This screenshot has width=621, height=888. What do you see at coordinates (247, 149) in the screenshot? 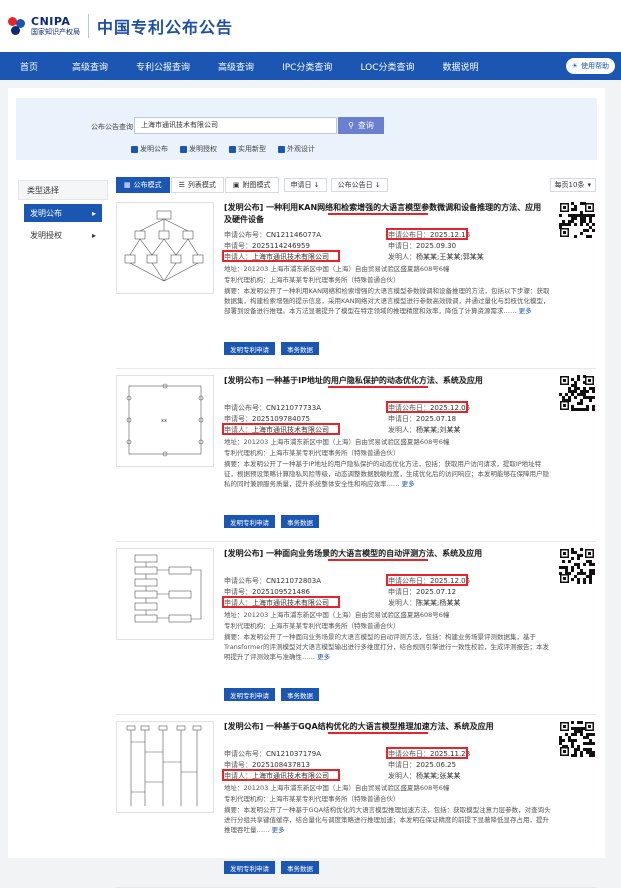
I see `checkbox-utility: 实用新型` at bounding box center [247, 149].